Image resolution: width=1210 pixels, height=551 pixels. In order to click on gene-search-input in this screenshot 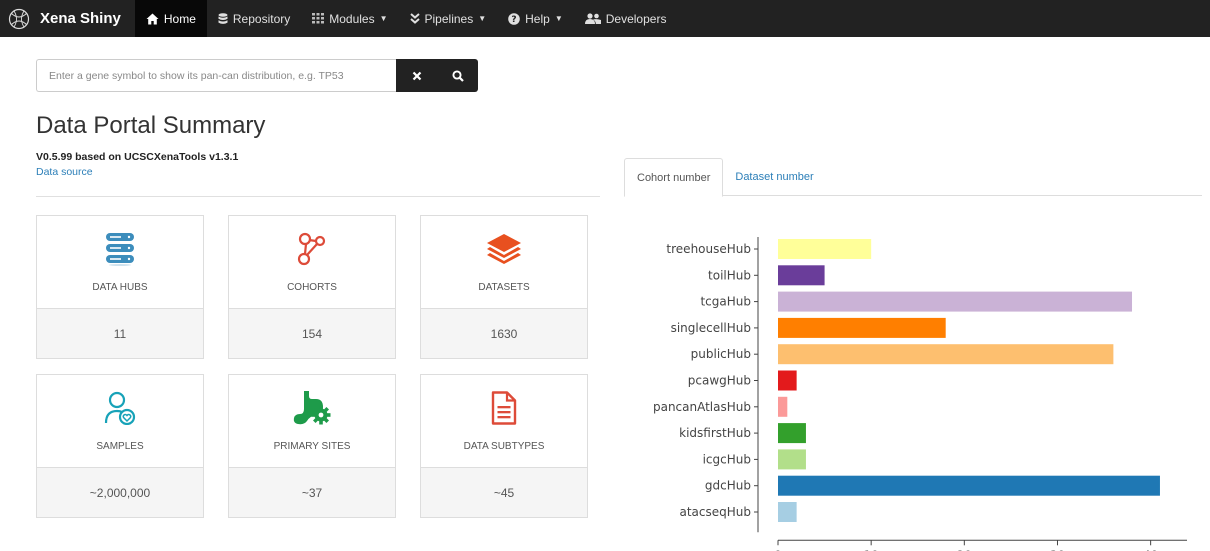, I will do `click(216, 75)`.